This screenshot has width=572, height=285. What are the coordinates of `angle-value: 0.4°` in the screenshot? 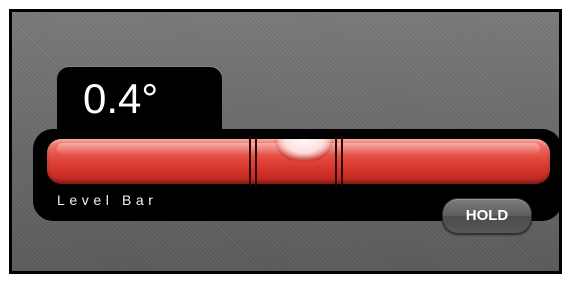 It's located at (121, 98).